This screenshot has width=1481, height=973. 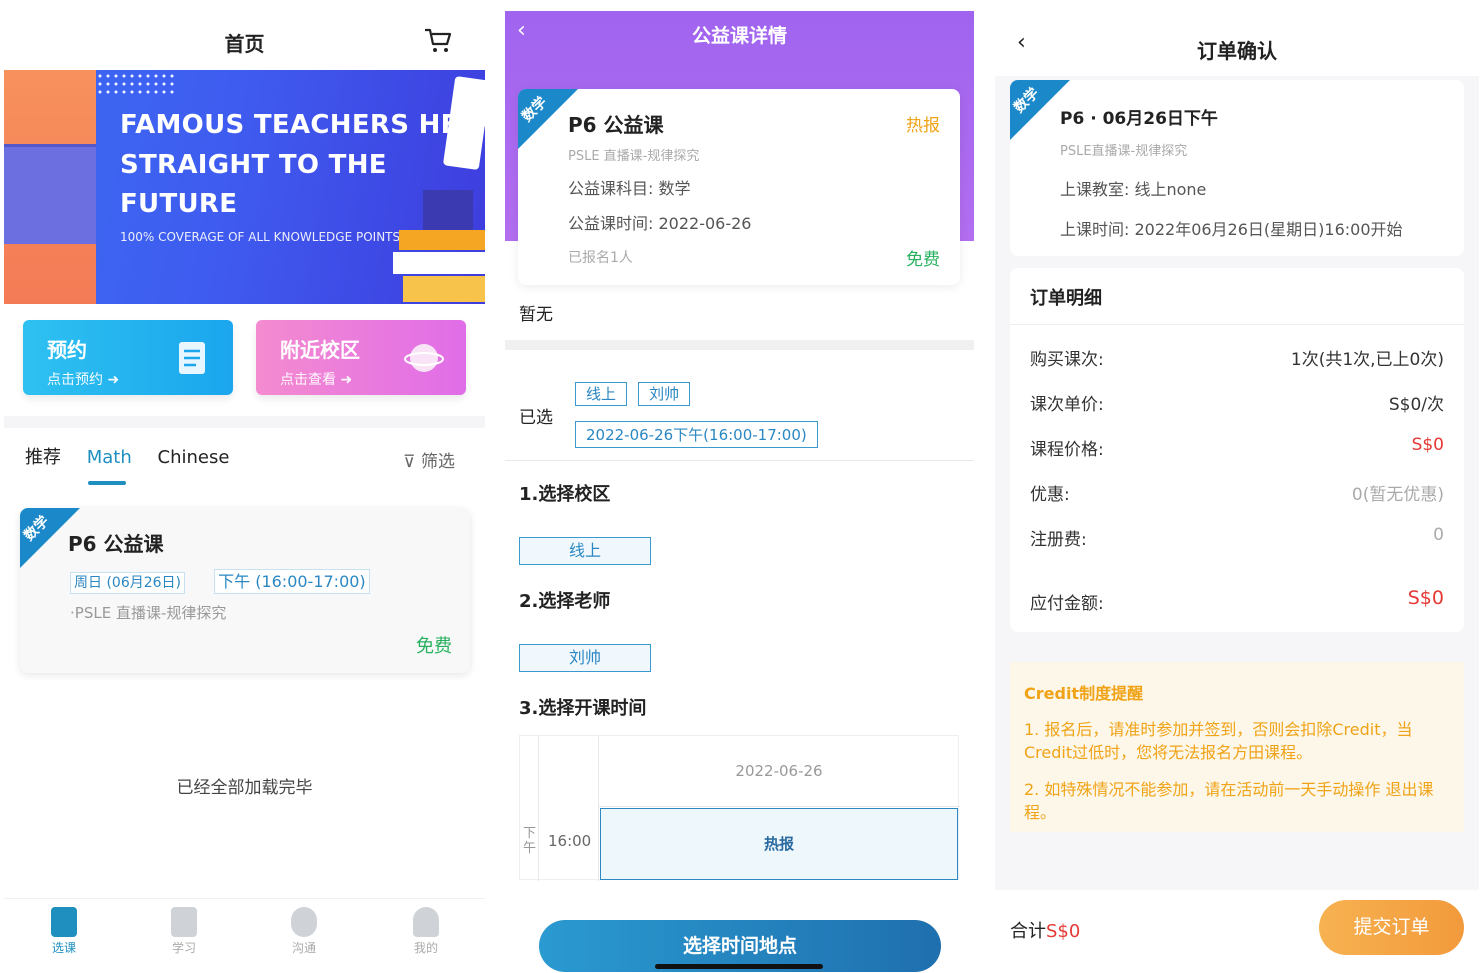 What do you see at coordinates (361, 357) in the screenshot?
I see `nearby-campus-button: 附近校区 点击查看 ➜` at bounding box center [361, 357].